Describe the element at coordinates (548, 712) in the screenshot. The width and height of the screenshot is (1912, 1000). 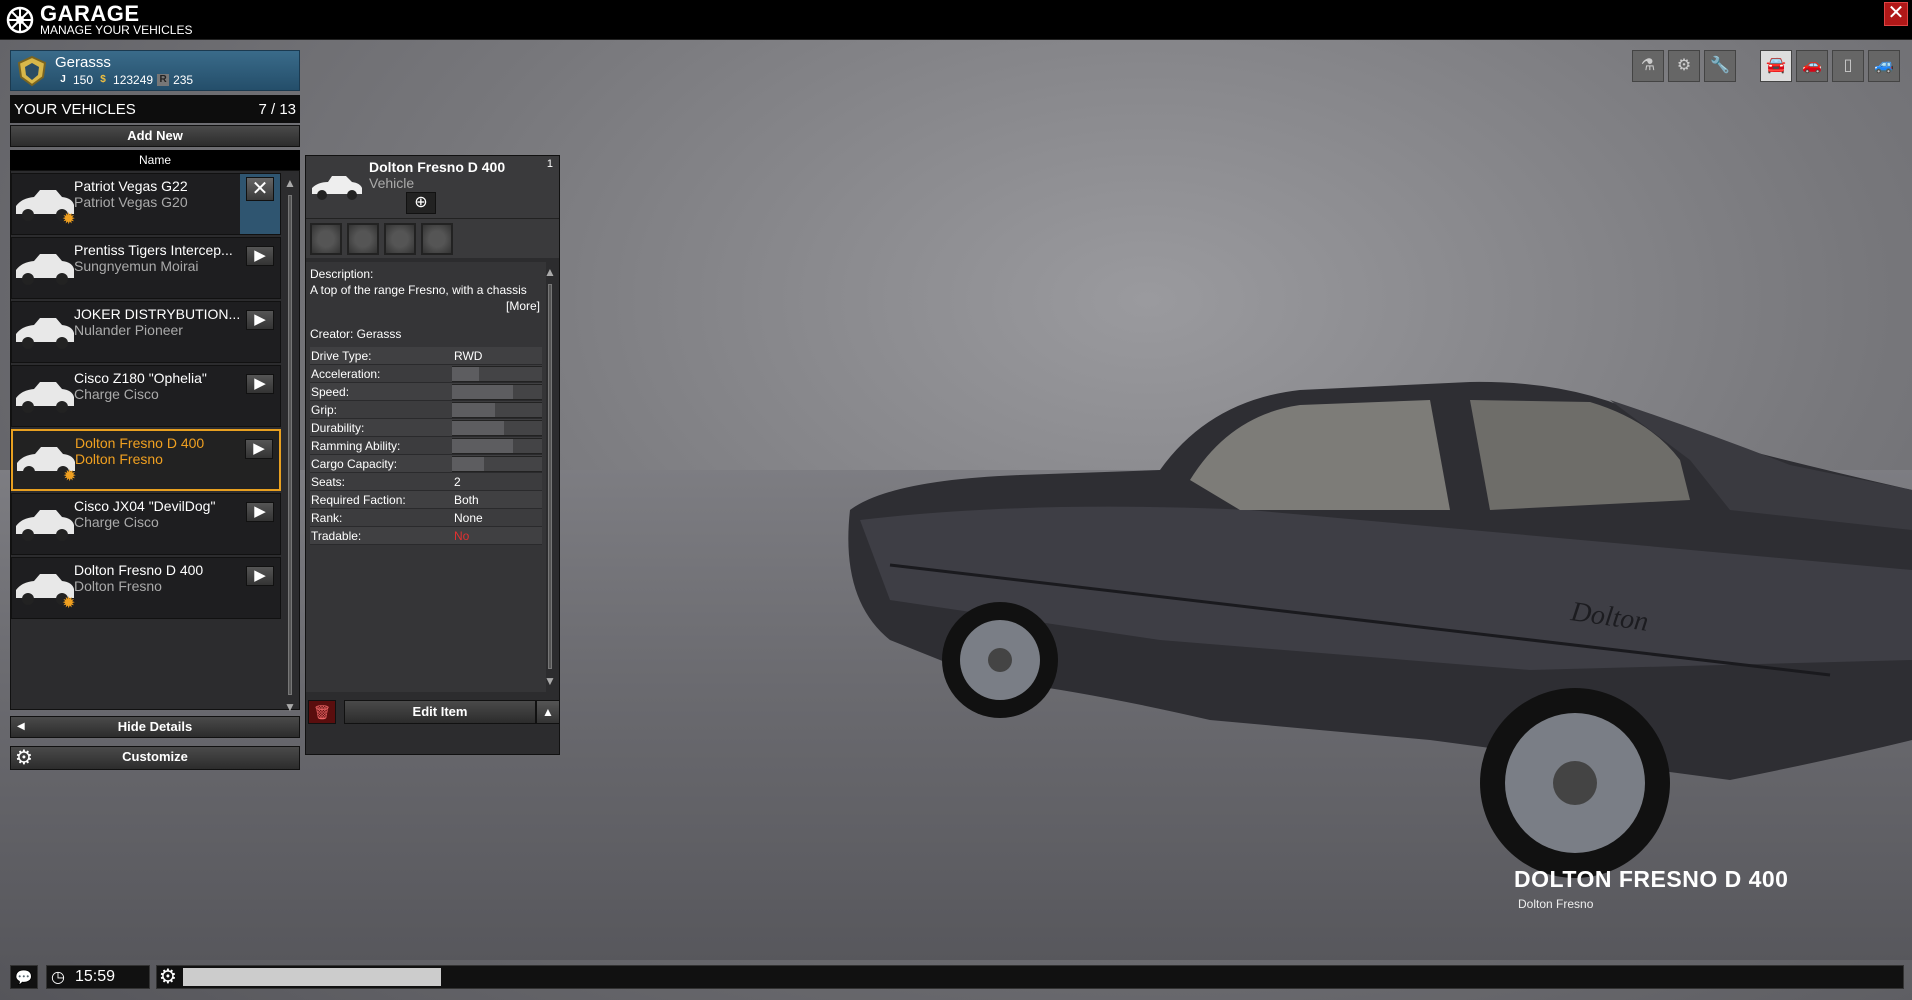
I see `chevron-up-icon: ▲` at that location.